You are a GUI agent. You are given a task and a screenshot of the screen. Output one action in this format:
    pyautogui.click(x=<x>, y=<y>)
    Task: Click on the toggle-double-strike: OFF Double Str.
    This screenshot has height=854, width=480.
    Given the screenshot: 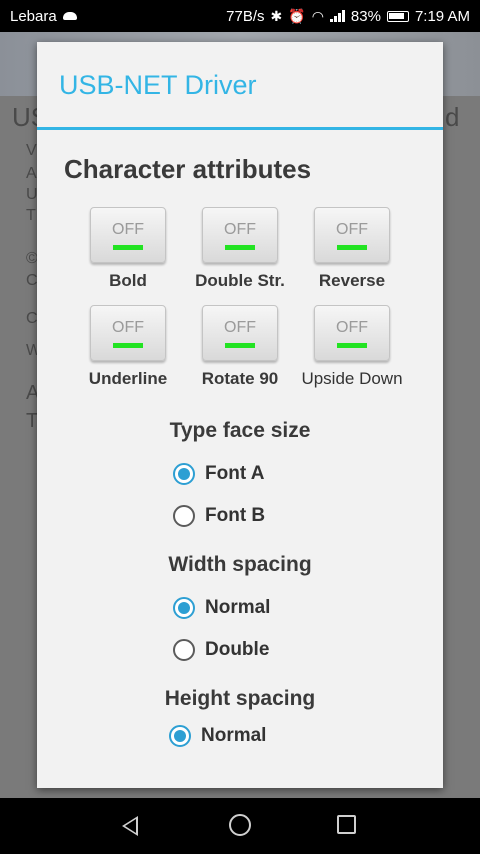 What is the action you would take?
    pyautogui.click(x=240, y=249)
    